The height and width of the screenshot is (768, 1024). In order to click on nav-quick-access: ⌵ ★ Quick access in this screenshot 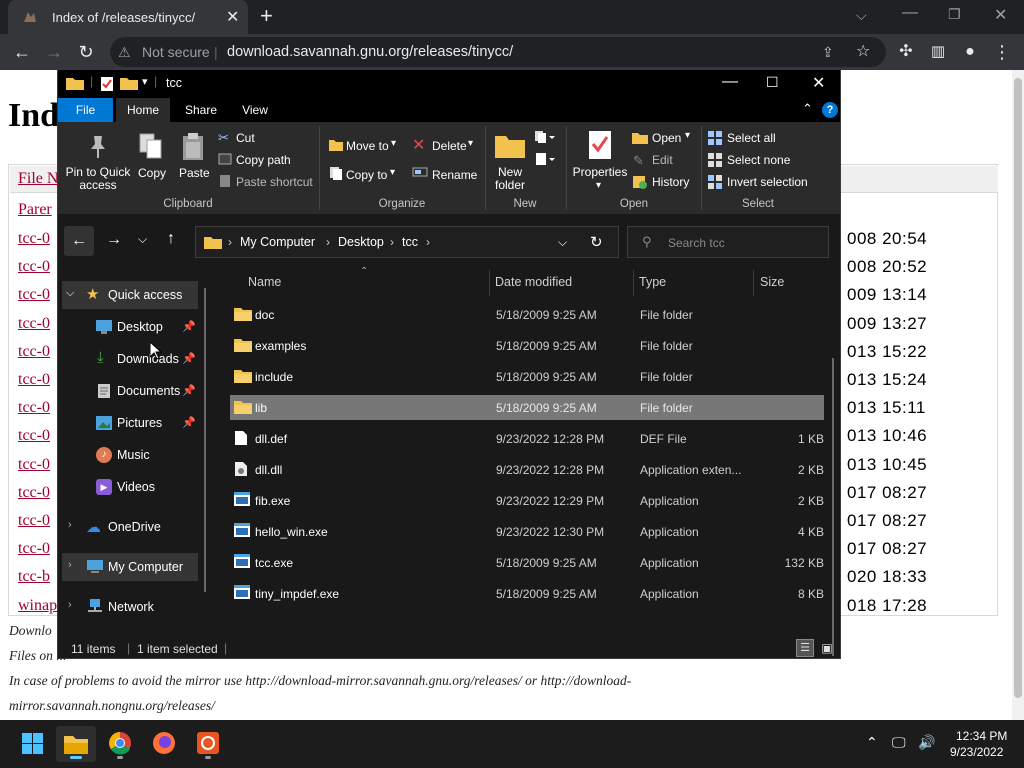, I will do `click(130, 295)`.